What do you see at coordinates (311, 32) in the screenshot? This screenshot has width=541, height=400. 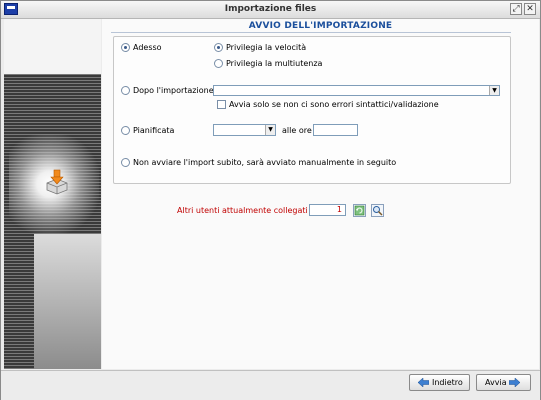 I see `section-divider` at bounding box center [311, 32].